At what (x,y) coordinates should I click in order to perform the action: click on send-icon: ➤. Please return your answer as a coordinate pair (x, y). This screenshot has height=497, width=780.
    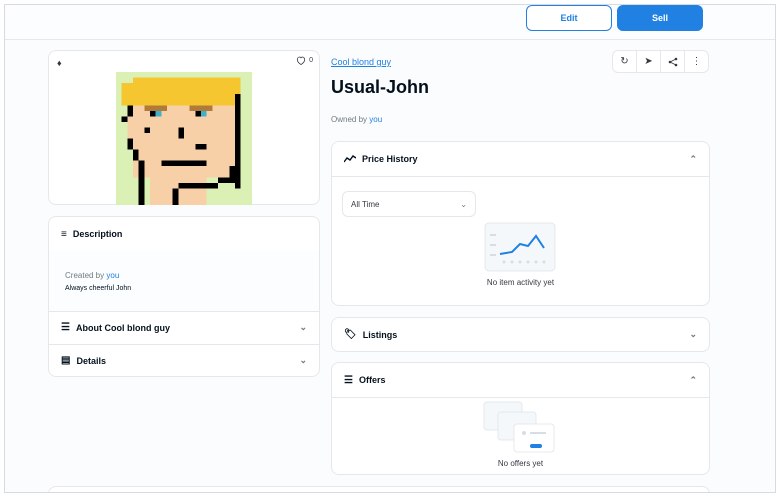
    Looking at the image, I should click on (648, 61).